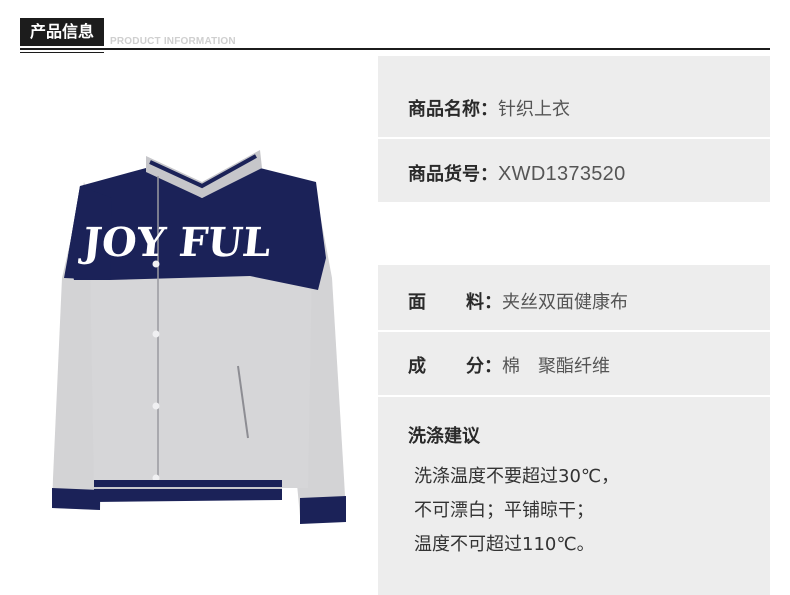 This screenshot has height=595, width=790. Describe the element at coordinates (76, 499) in the screenshot. I see `left-cuff` at that location.